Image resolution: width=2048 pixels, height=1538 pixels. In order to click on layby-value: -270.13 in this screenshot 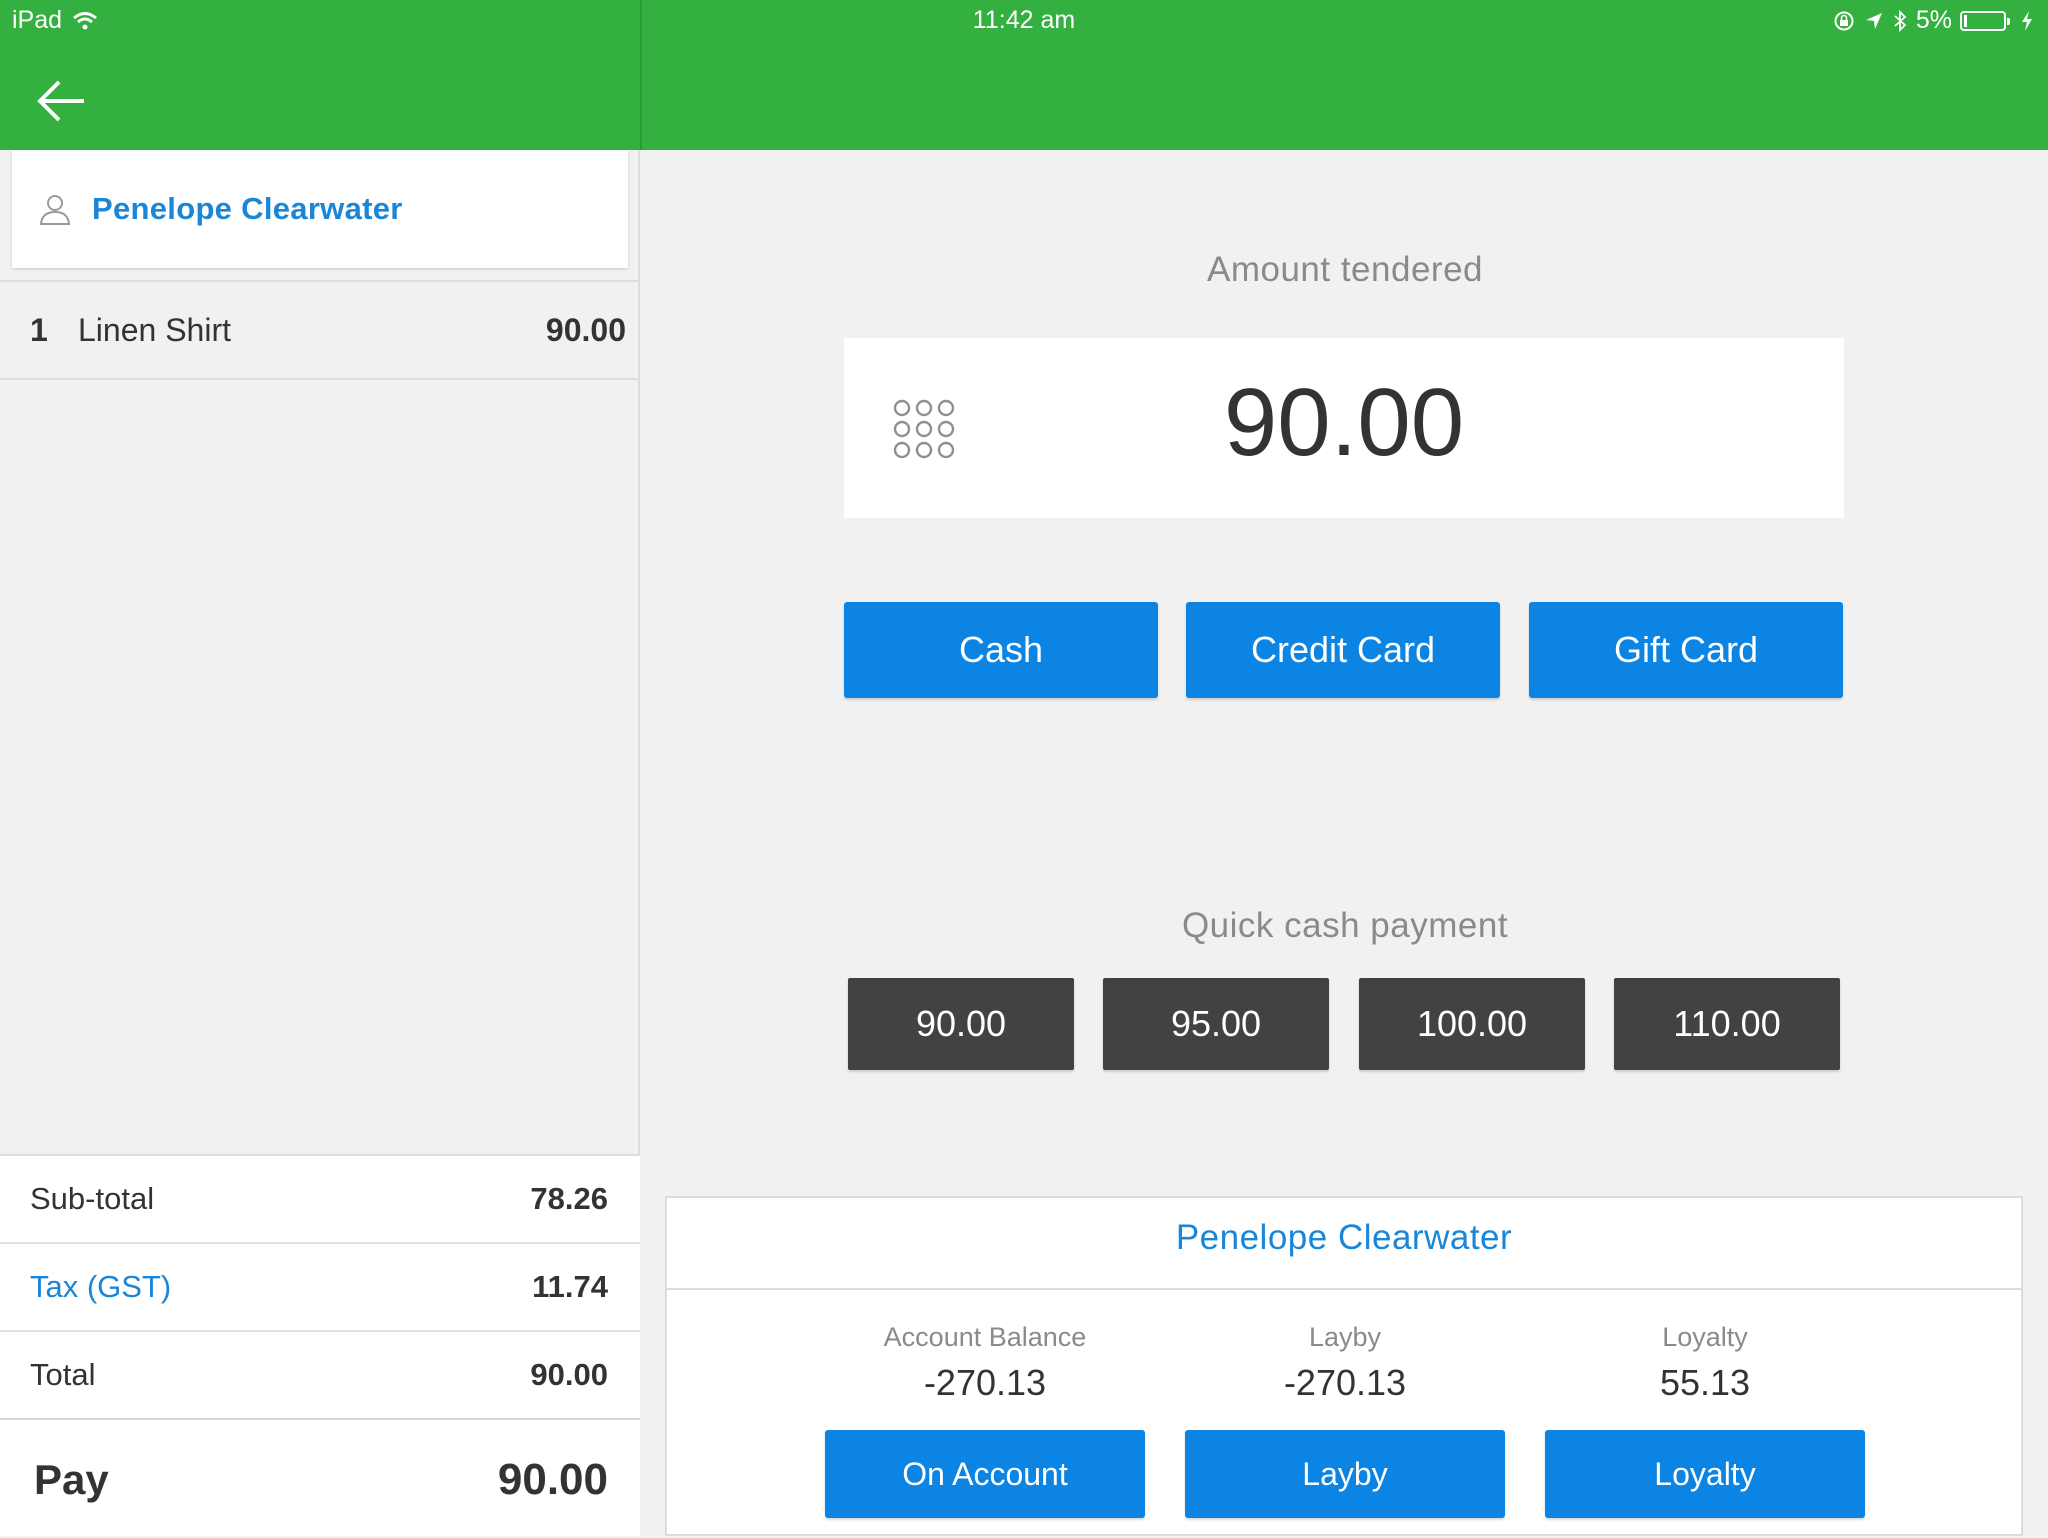, I will do `click(1345, 1382)`.